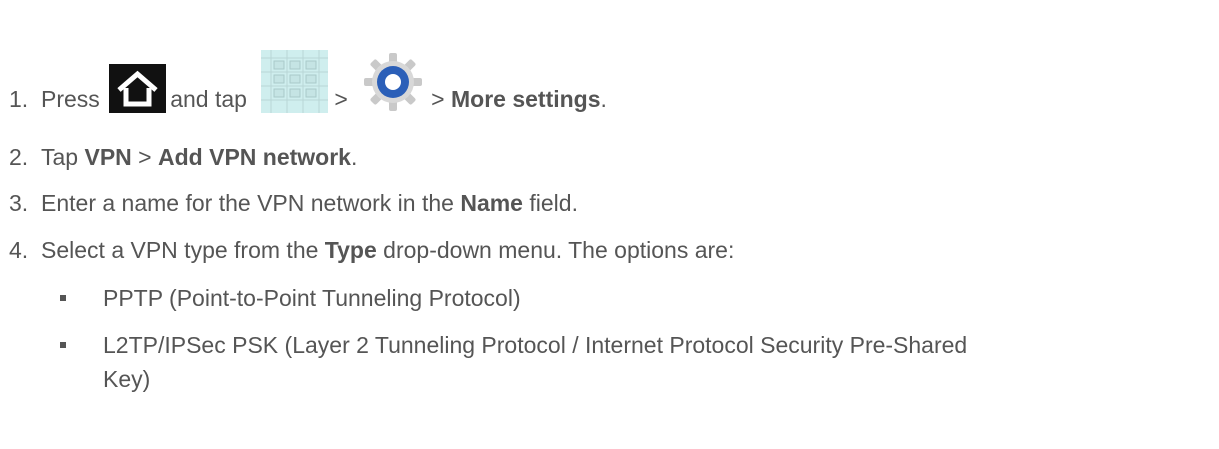  Describe the element at coordinates (19, 203) in the screenshot. I see `step-number: 3.` at that location.